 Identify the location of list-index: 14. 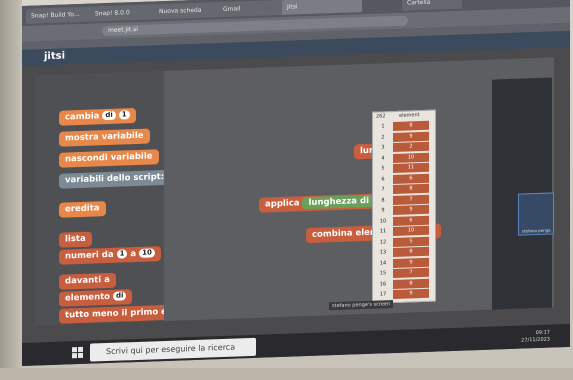
(383, 263).